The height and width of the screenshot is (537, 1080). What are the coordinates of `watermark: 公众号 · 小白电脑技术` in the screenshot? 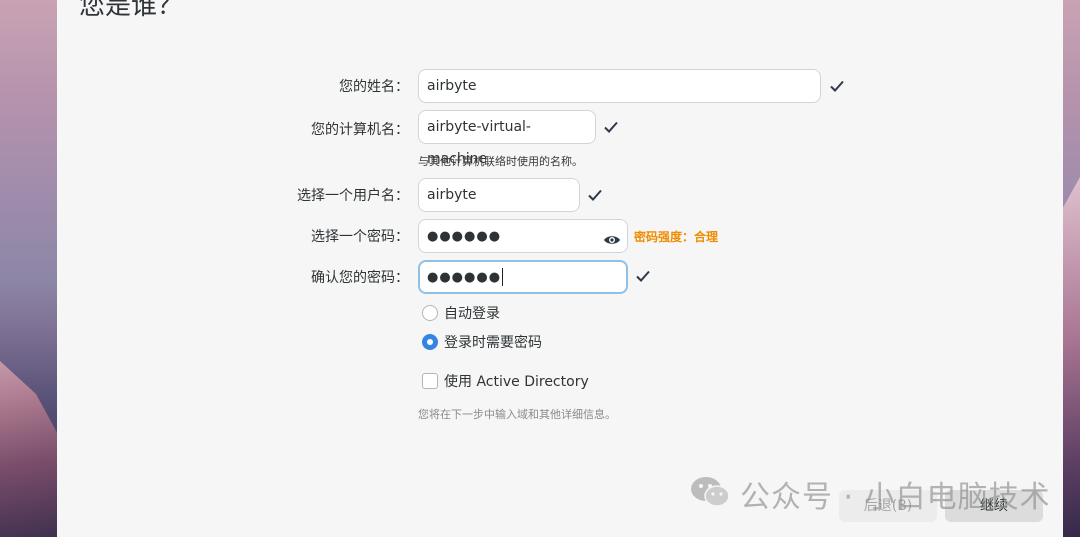 It's located at (870, 494).